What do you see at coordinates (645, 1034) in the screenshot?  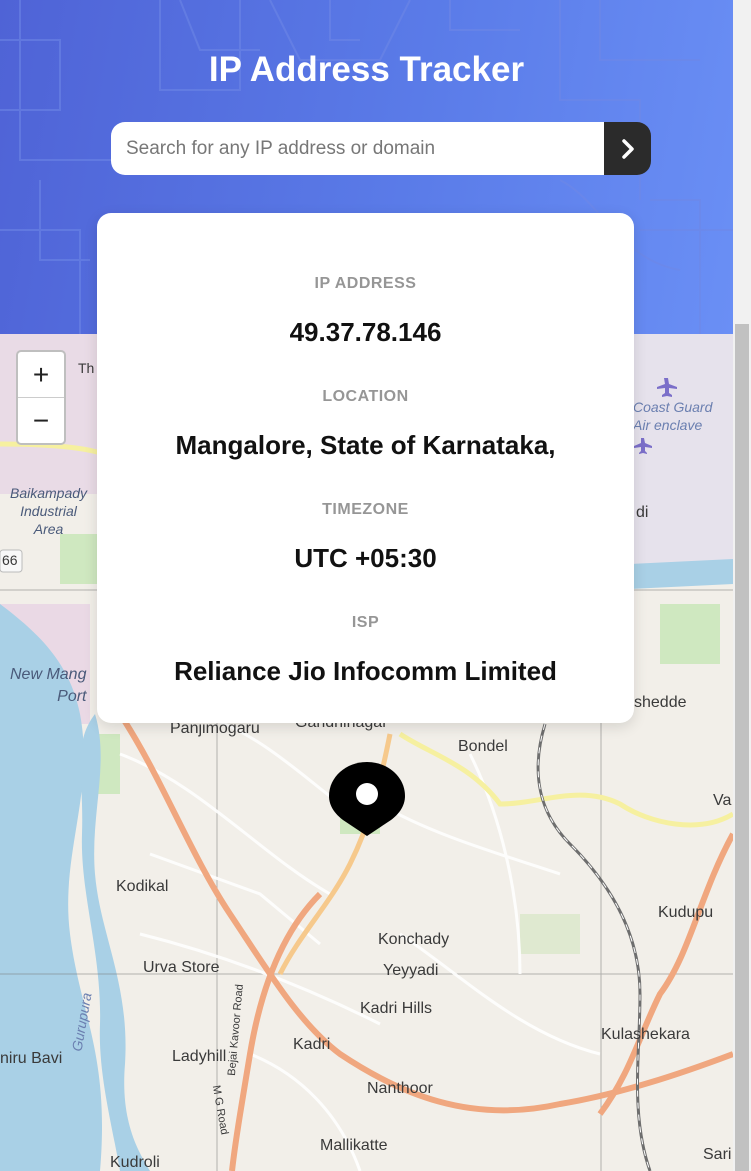 I see `map-label-kulashekara: Kulashekara` at bounding box center [645, 1034].